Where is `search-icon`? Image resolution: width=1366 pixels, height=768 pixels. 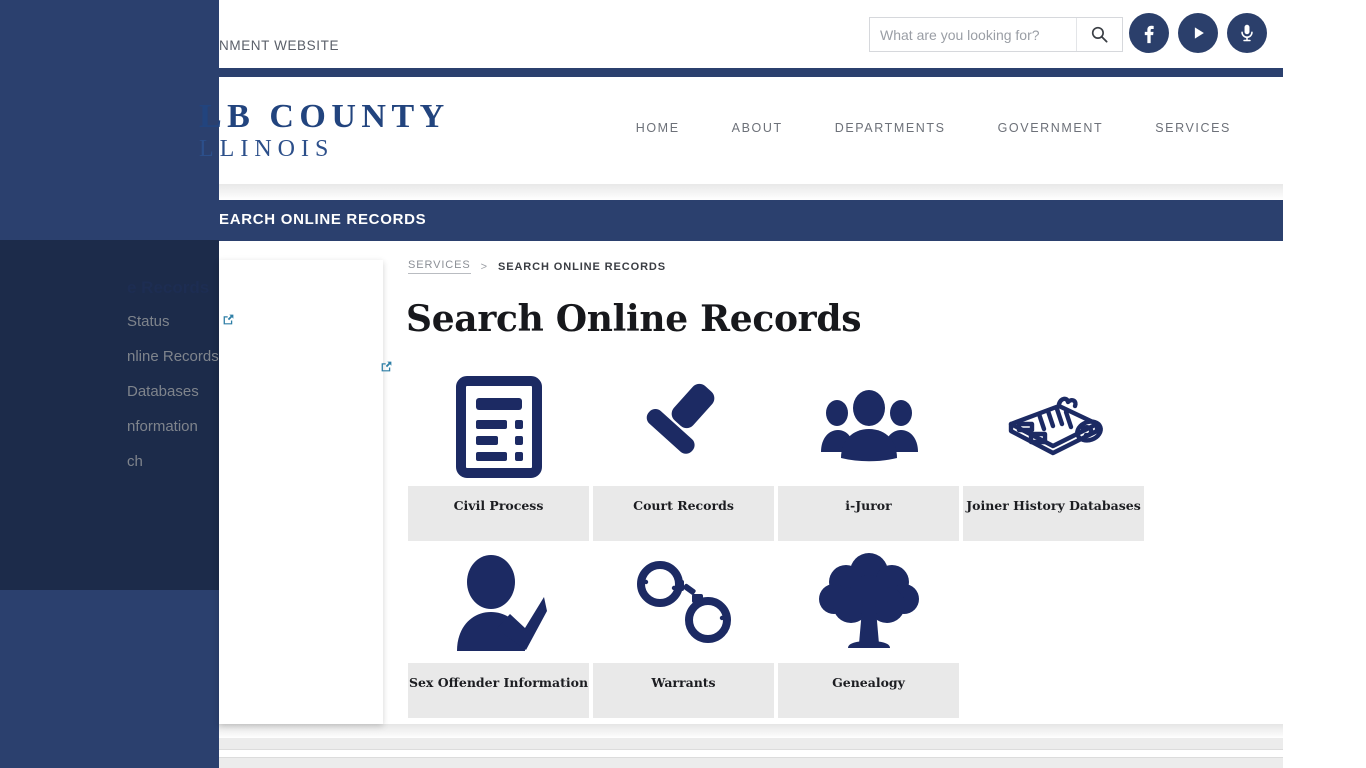
search-icon is located at coordinates (1099, 34).